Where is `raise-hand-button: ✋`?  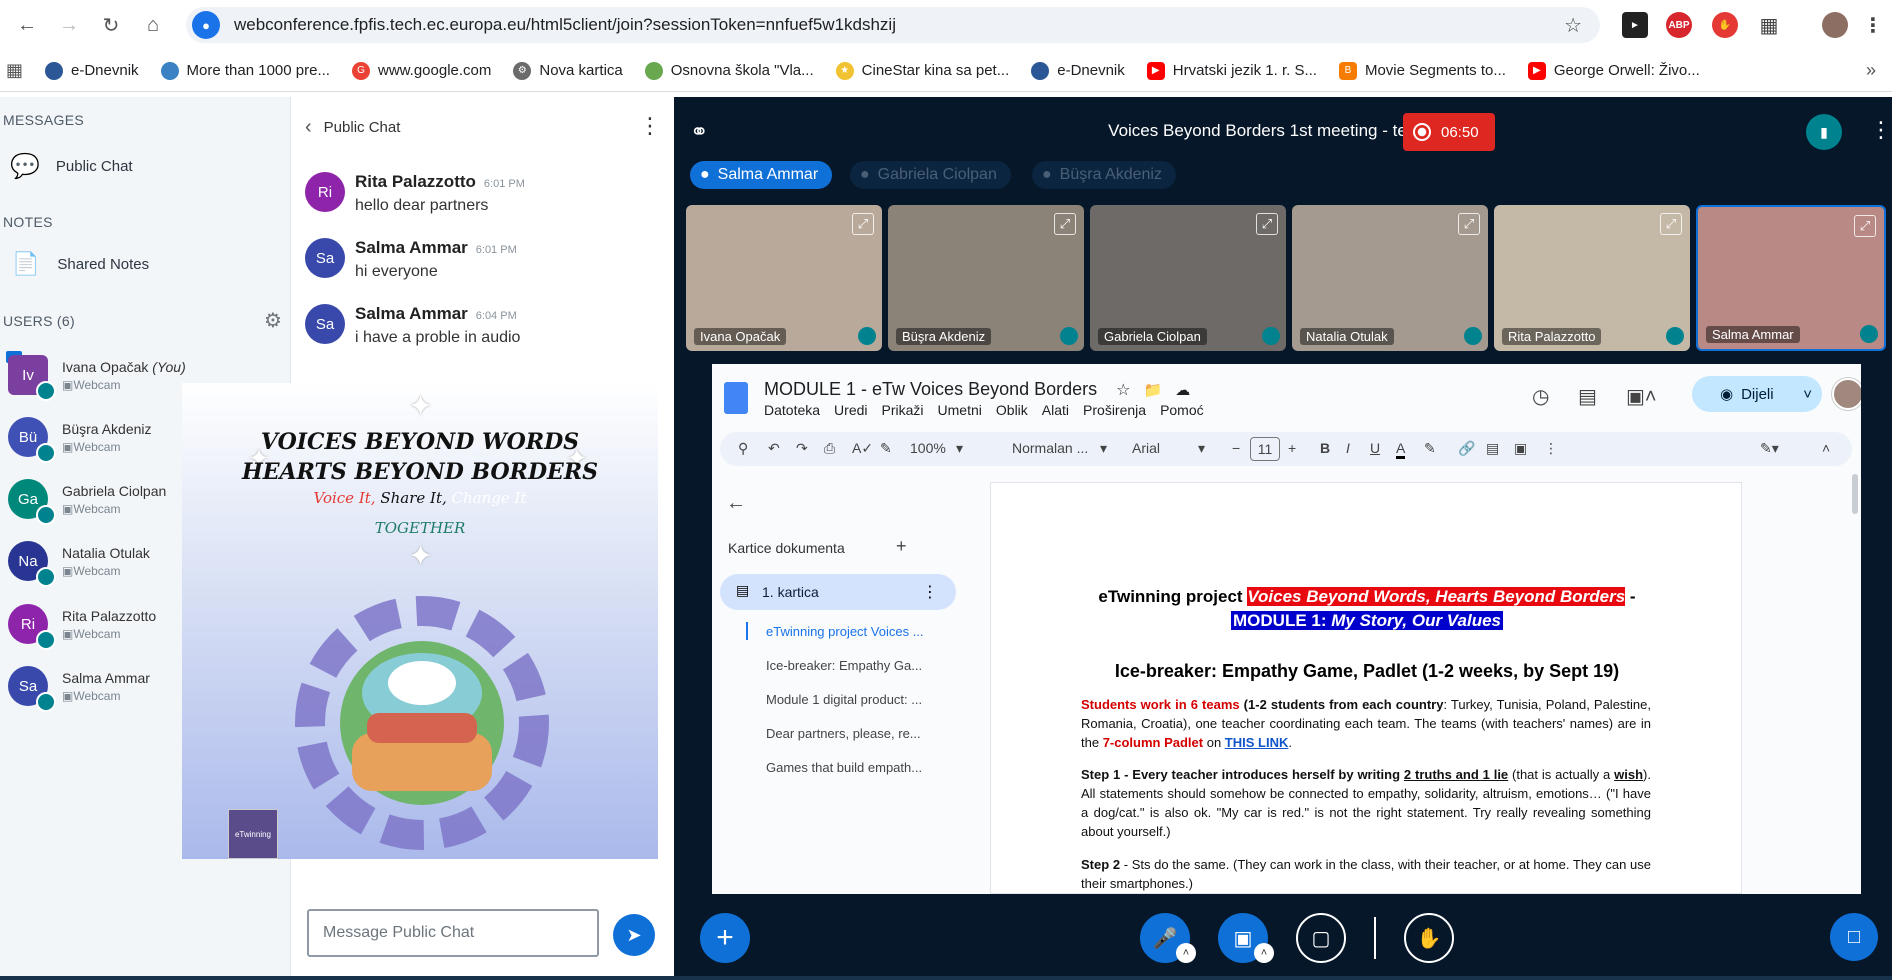
raise-hand-button: ✋ is located at coordinates (1429, 938).